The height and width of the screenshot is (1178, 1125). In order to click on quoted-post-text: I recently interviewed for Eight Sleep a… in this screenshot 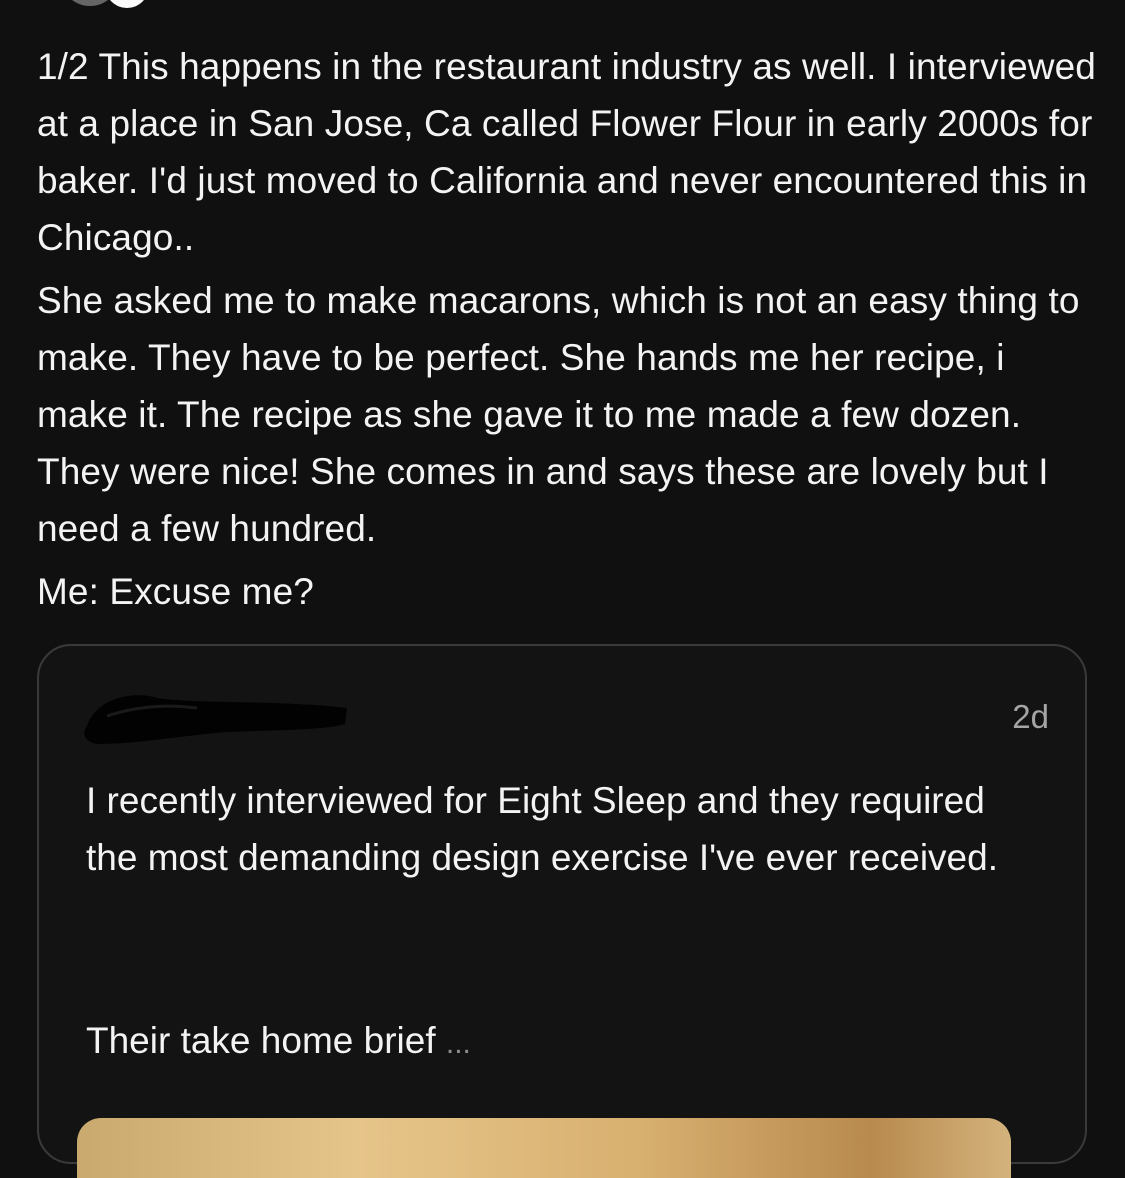, I will do `click(542, 829)`.